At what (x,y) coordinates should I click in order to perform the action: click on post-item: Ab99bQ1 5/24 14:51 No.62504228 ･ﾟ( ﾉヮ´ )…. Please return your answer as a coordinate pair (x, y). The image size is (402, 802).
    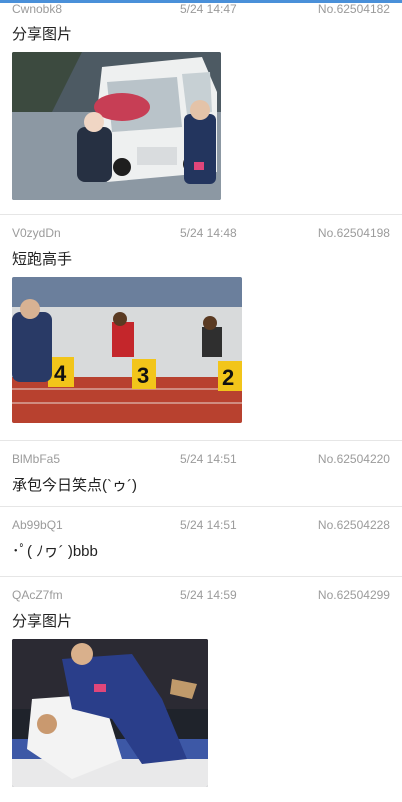
    Looking at the image, I should click on (201, 541).